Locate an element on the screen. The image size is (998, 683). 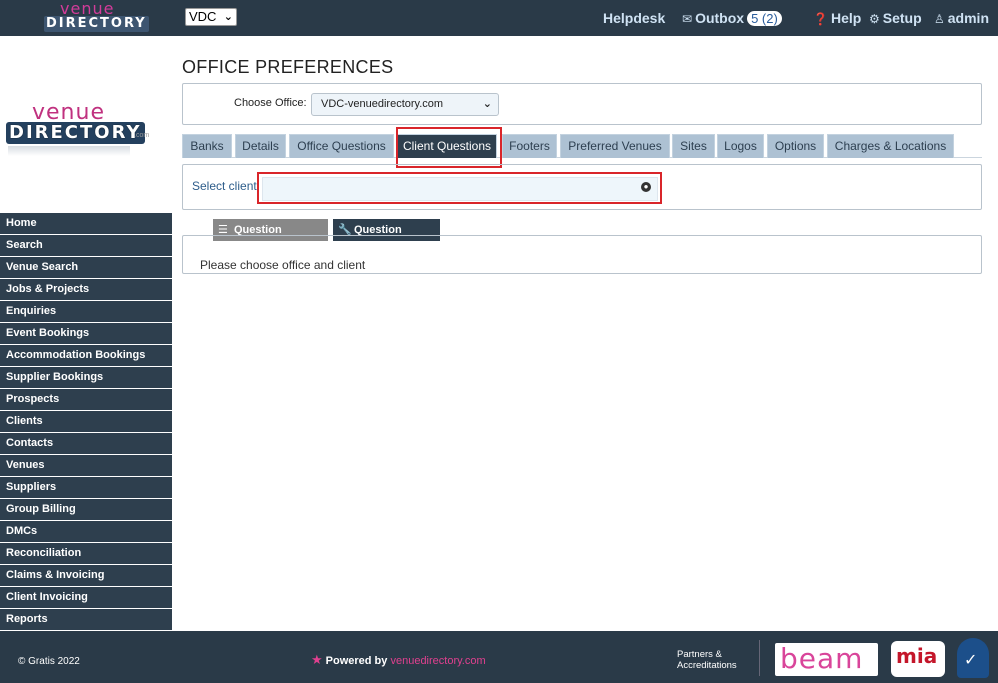
side-logo-com-text: .com is located at coordinates (142, 135).